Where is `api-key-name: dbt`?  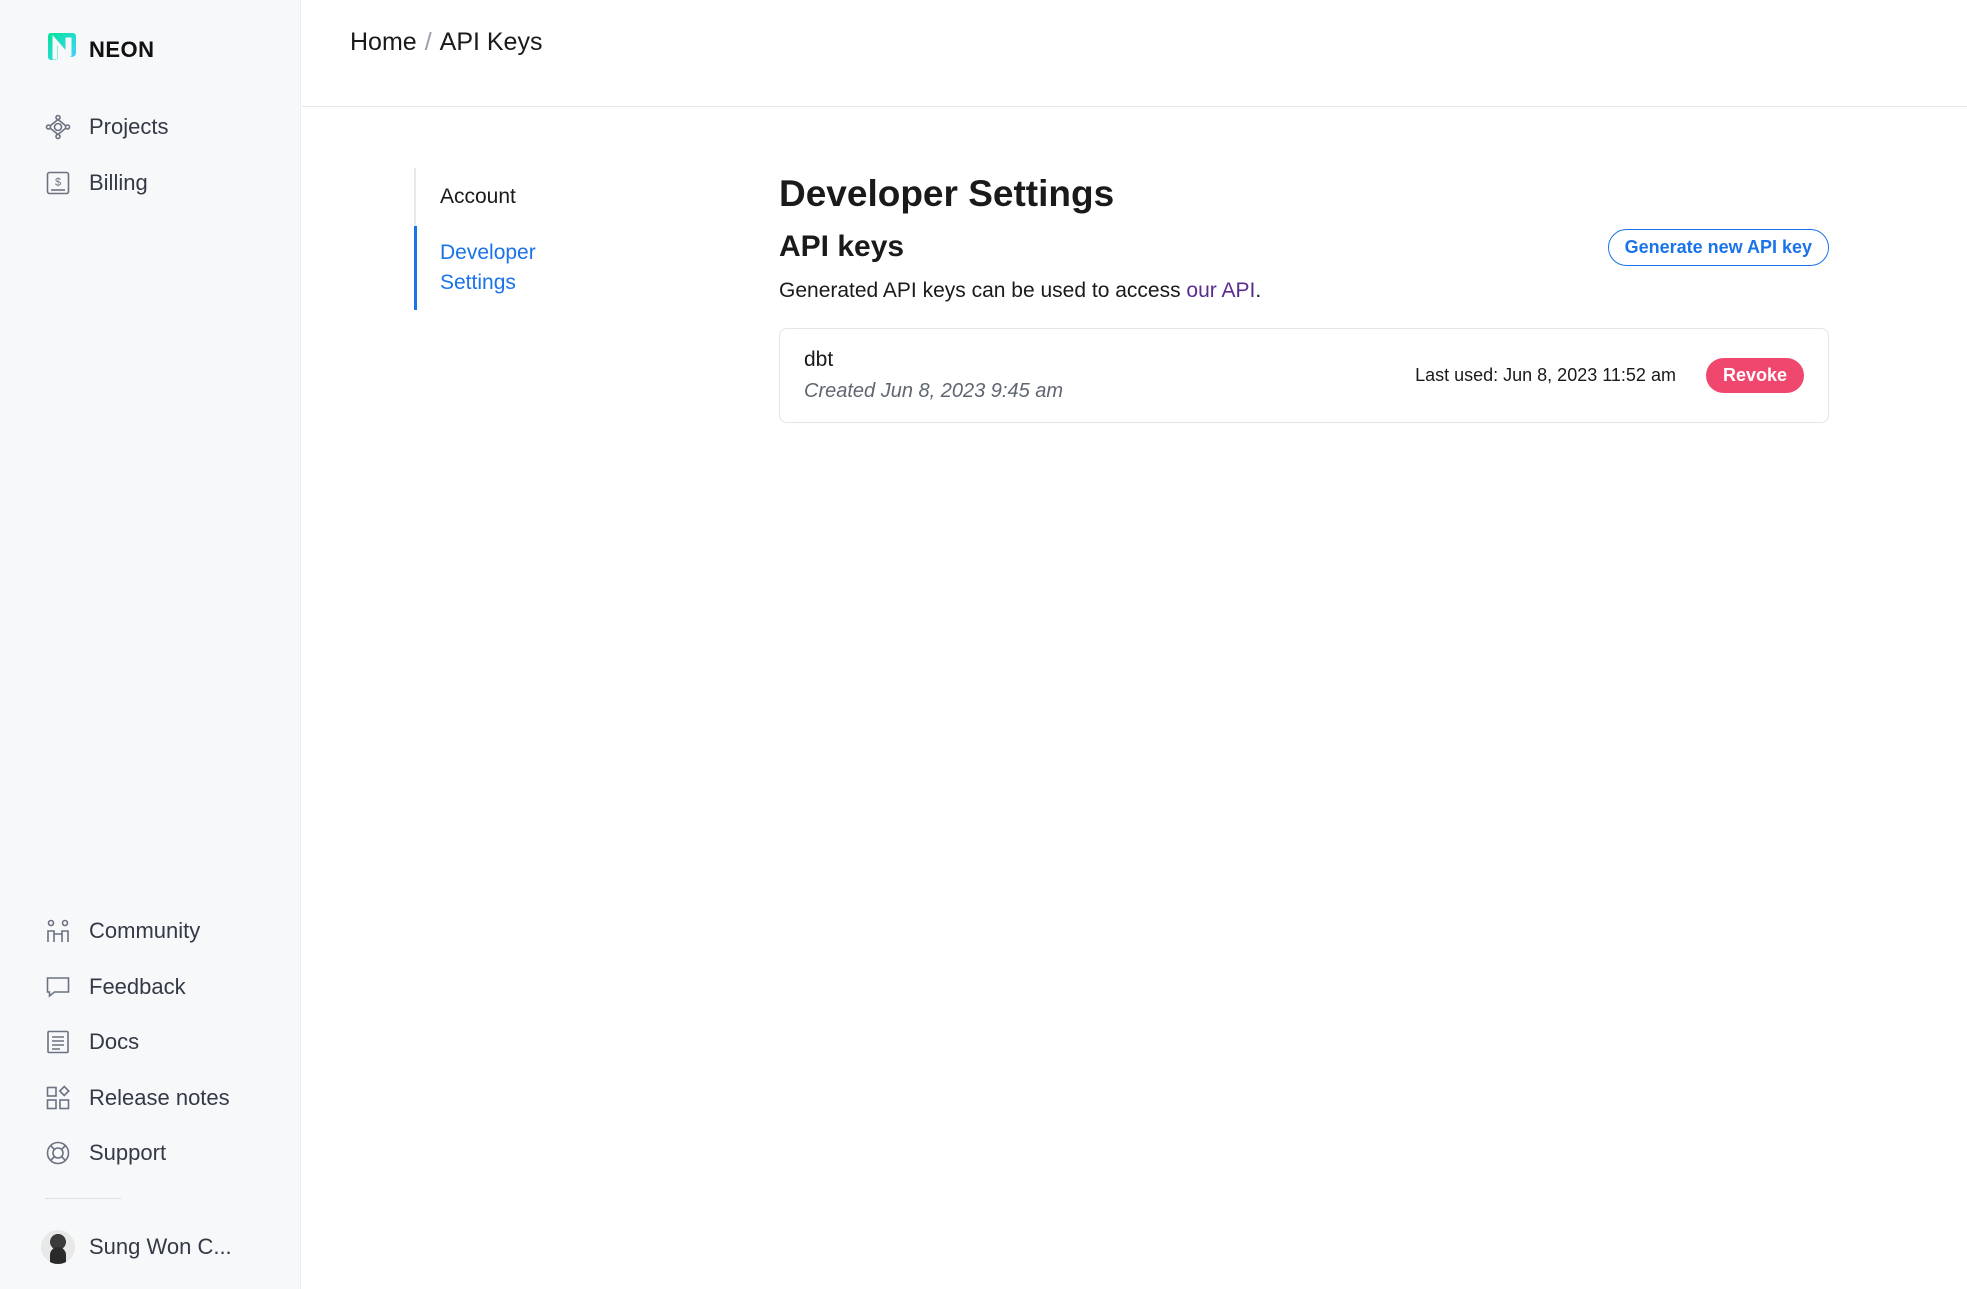
api-key-name: dbt is located at coordinates (819, 359).